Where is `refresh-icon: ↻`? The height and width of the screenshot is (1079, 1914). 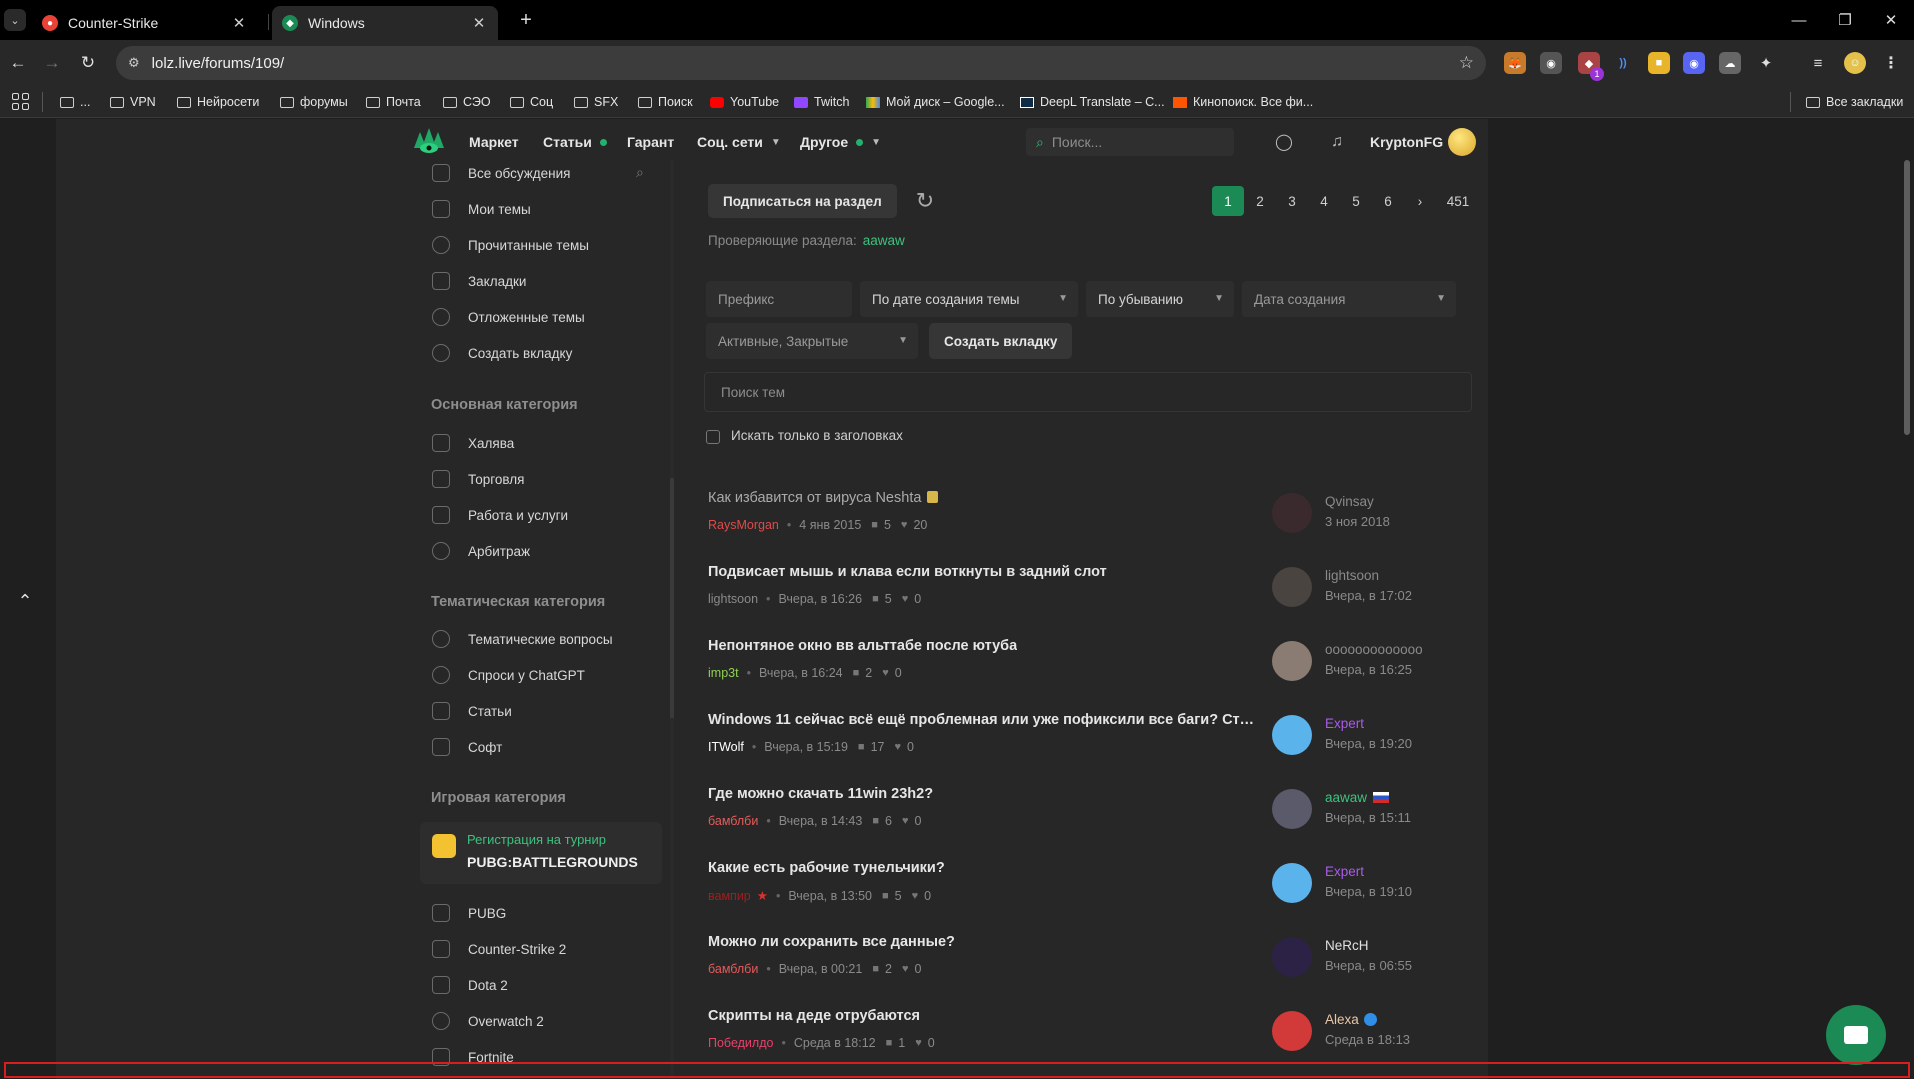 refresh-icon: ↻ is located at coordinates (925, 201).